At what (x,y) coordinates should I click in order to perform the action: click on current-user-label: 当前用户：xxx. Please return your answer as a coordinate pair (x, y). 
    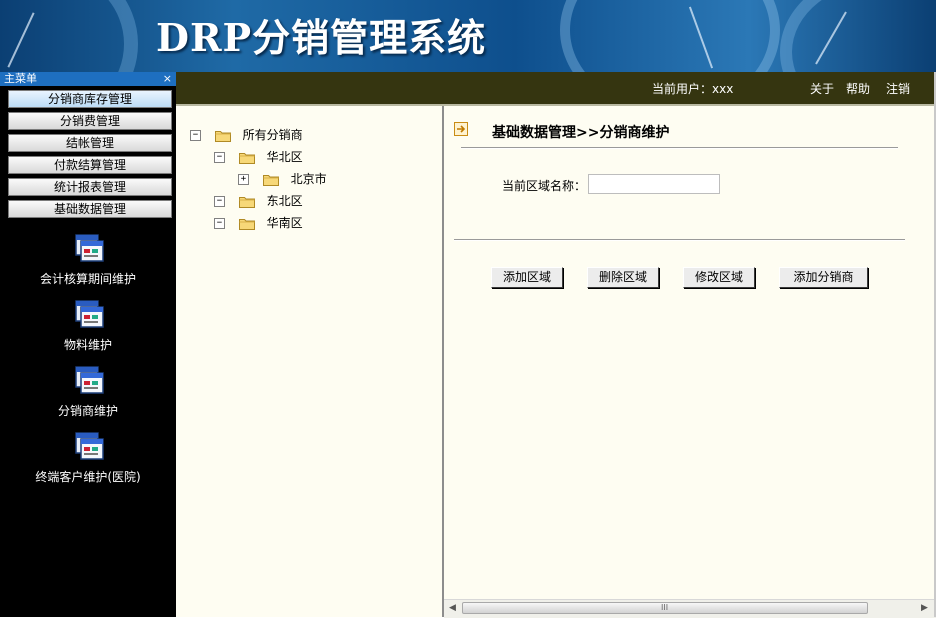
    Looking at the image, I should click on (693, 89).